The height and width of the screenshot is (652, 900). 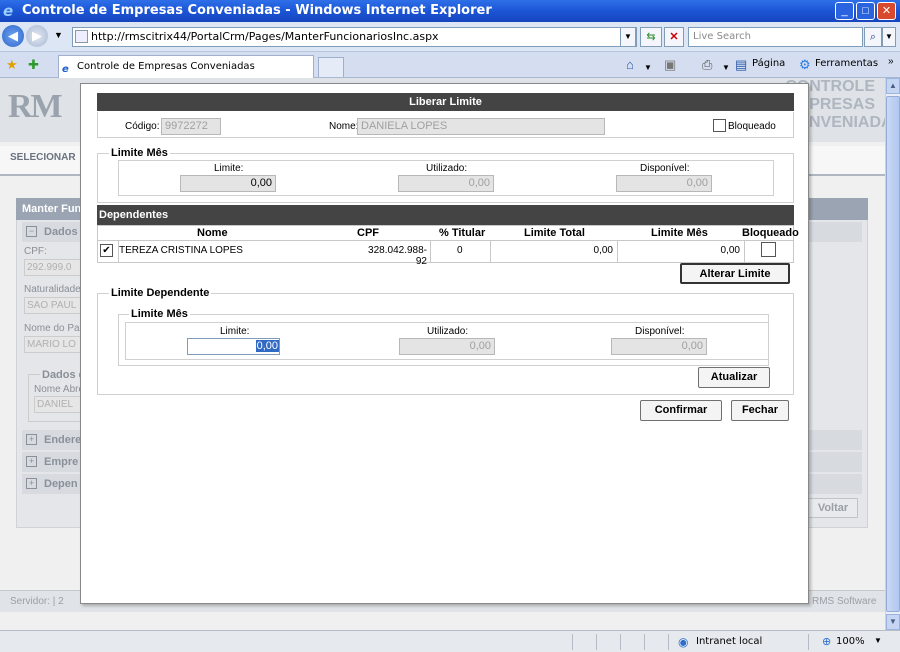 What do you see at coordinates (8, 11) in the screenshot?
I see `ie-logo-icon: e` at bounding box center [8, 11].